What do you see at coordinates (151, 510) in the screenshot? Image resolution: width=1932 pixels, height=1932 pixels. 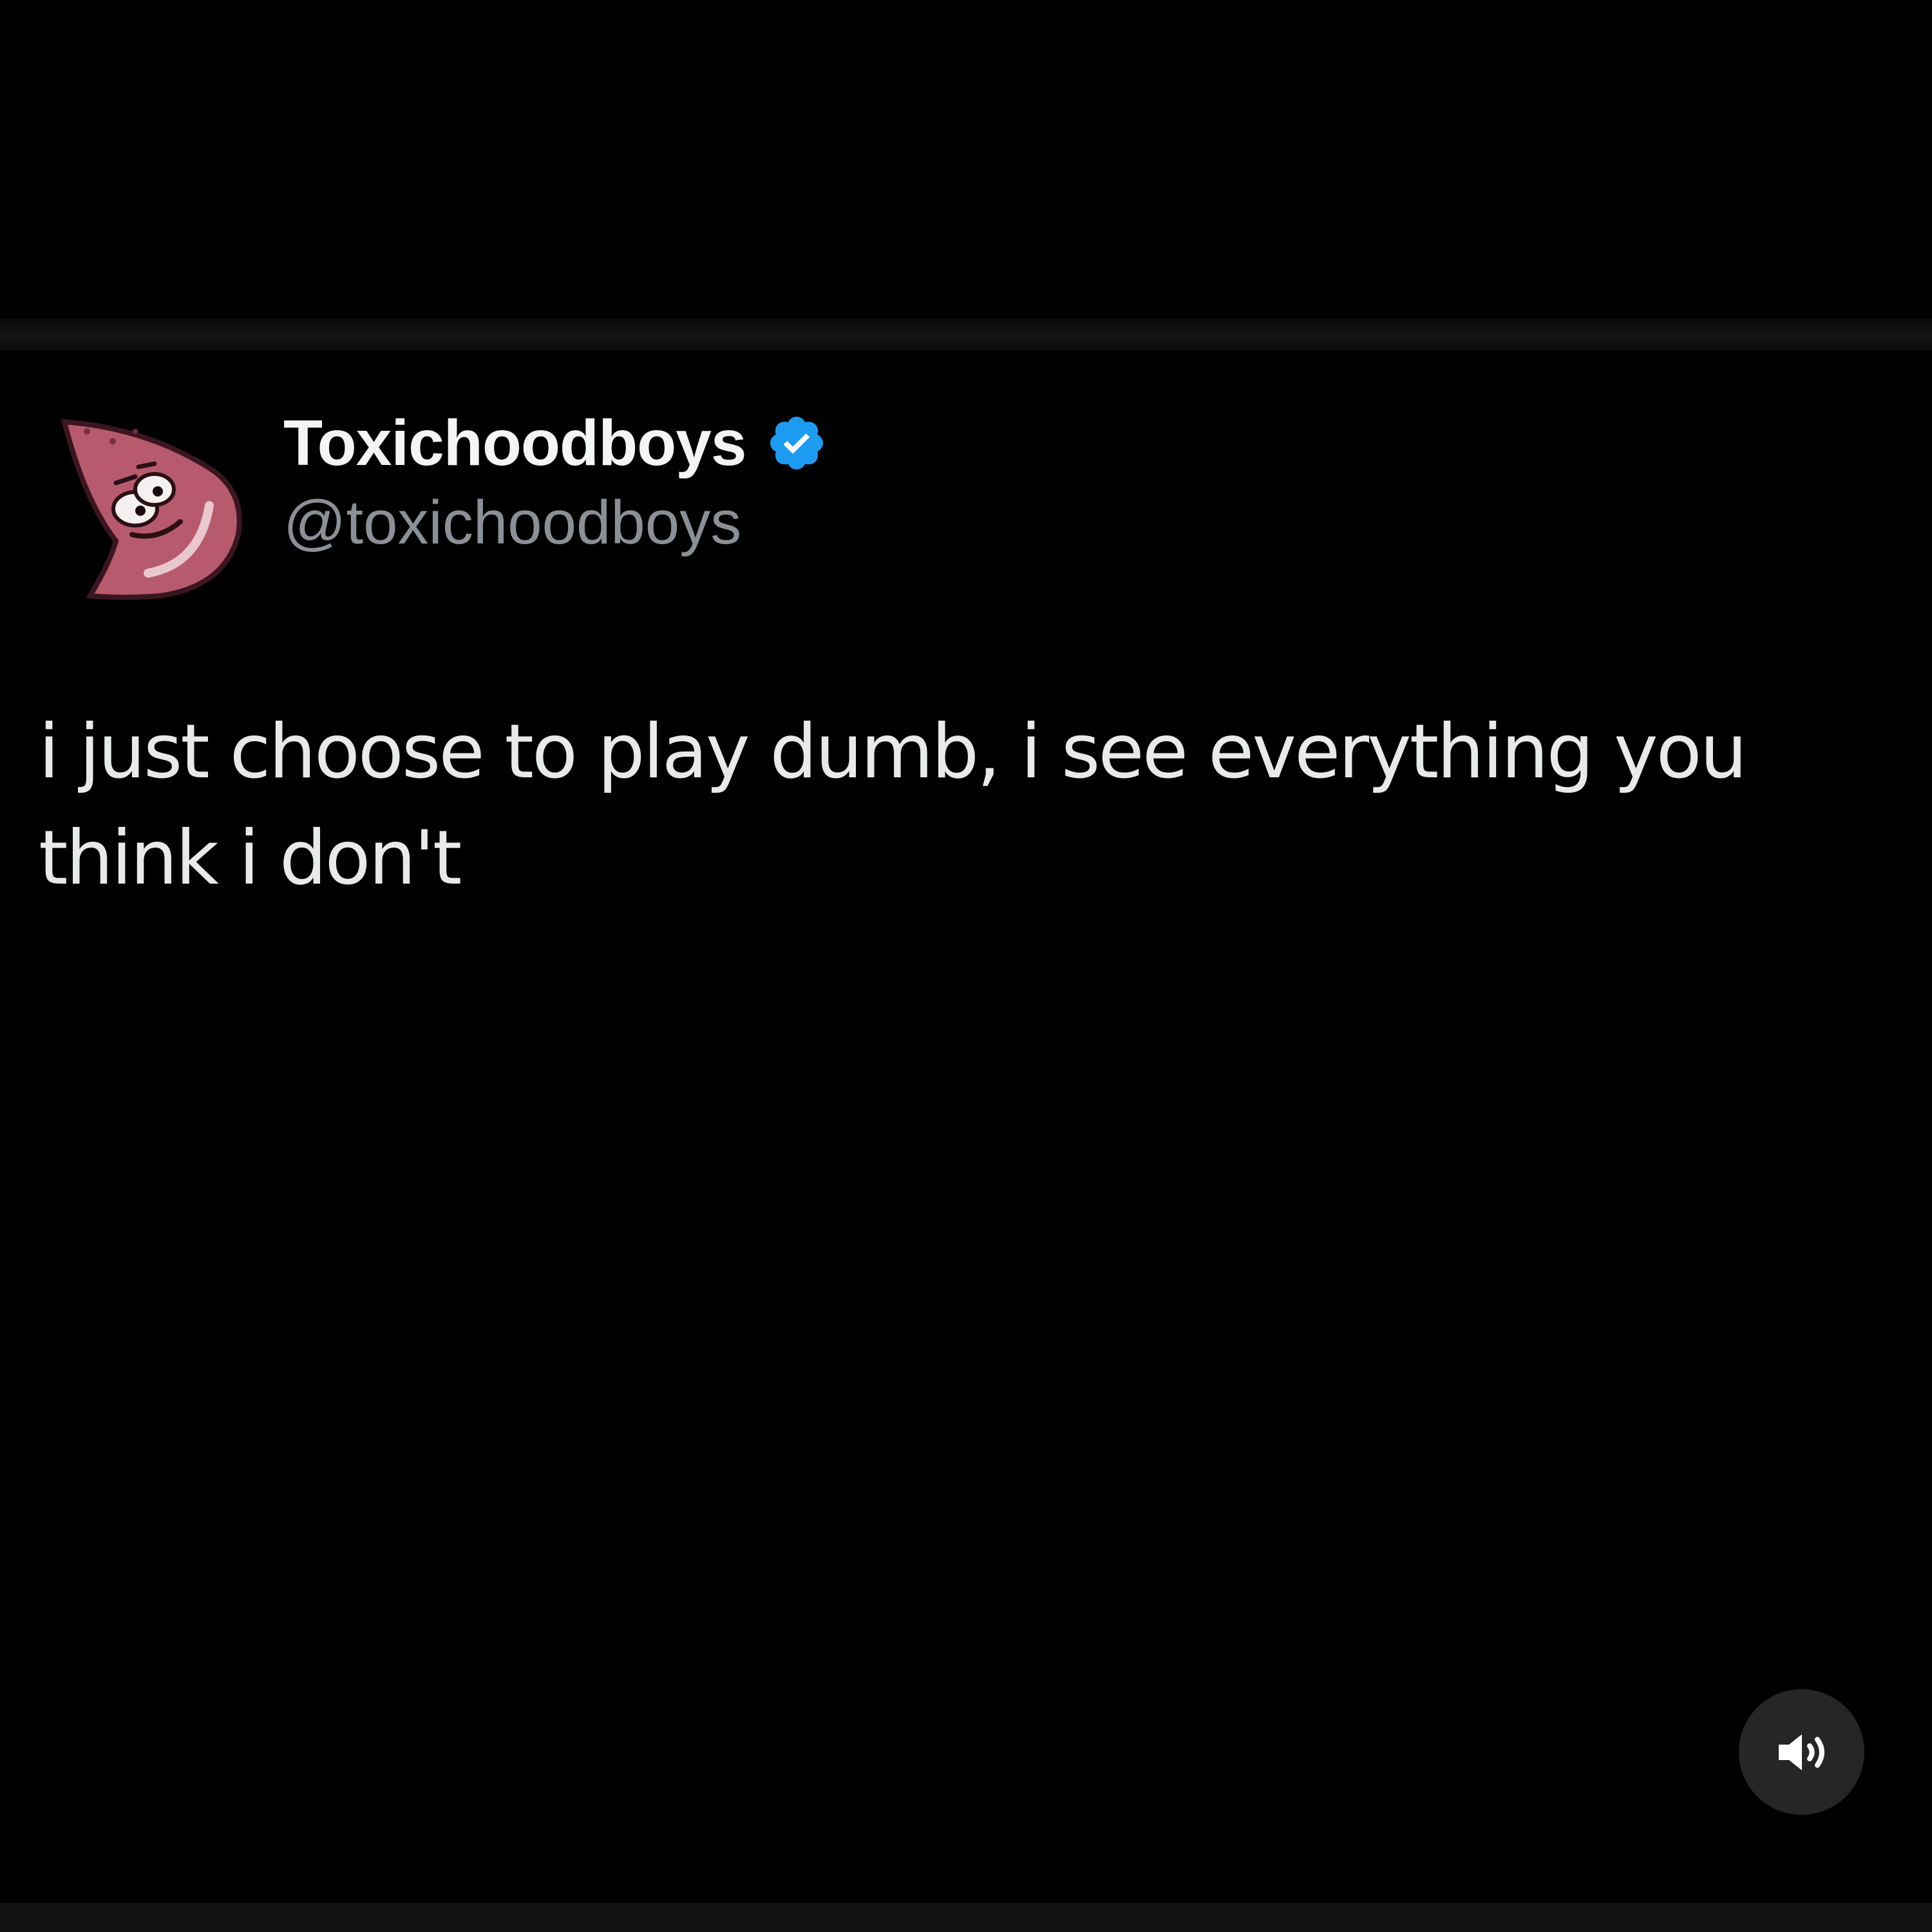 I see `cartoon-starfish-avatar-icon` at bounding box center [151, 510].